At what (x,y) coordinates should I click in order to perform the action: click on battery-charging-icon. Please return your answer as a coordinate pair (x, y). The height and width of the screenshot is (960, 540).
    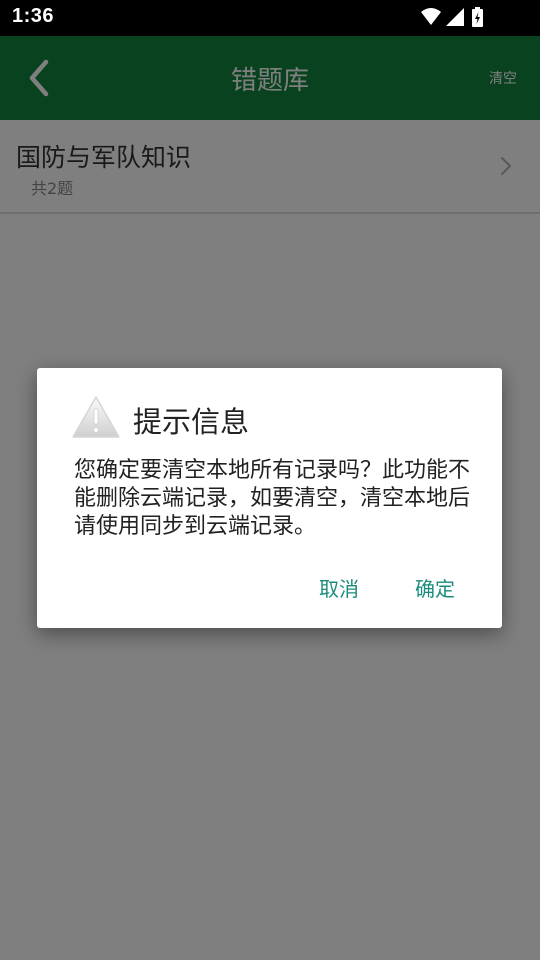
    Looking at the image, I should click on (477, 17).